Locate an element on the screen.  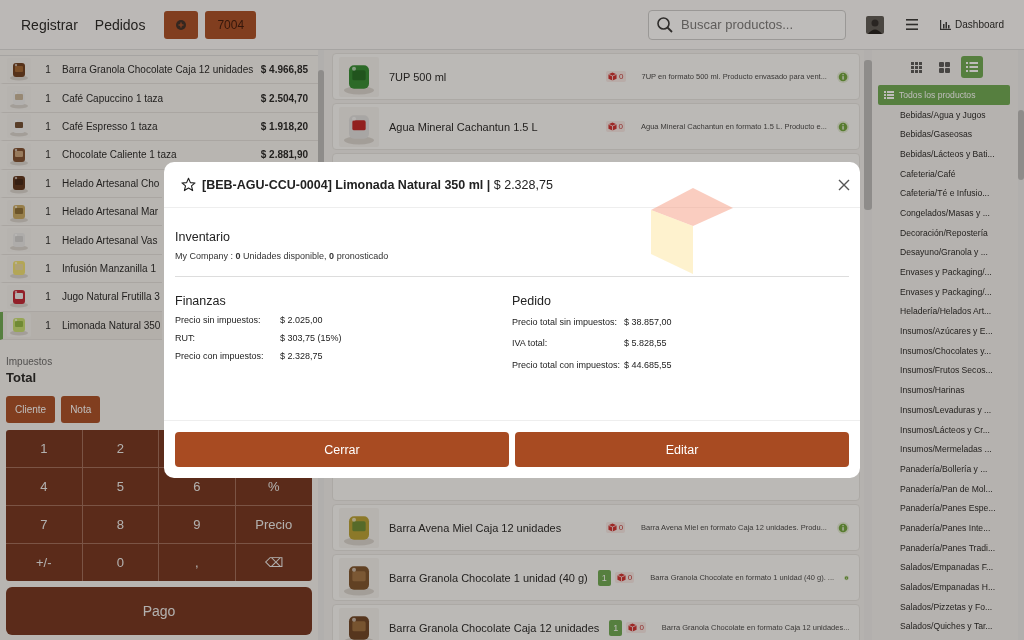
list-view-button is located at coordinates (972, 67).